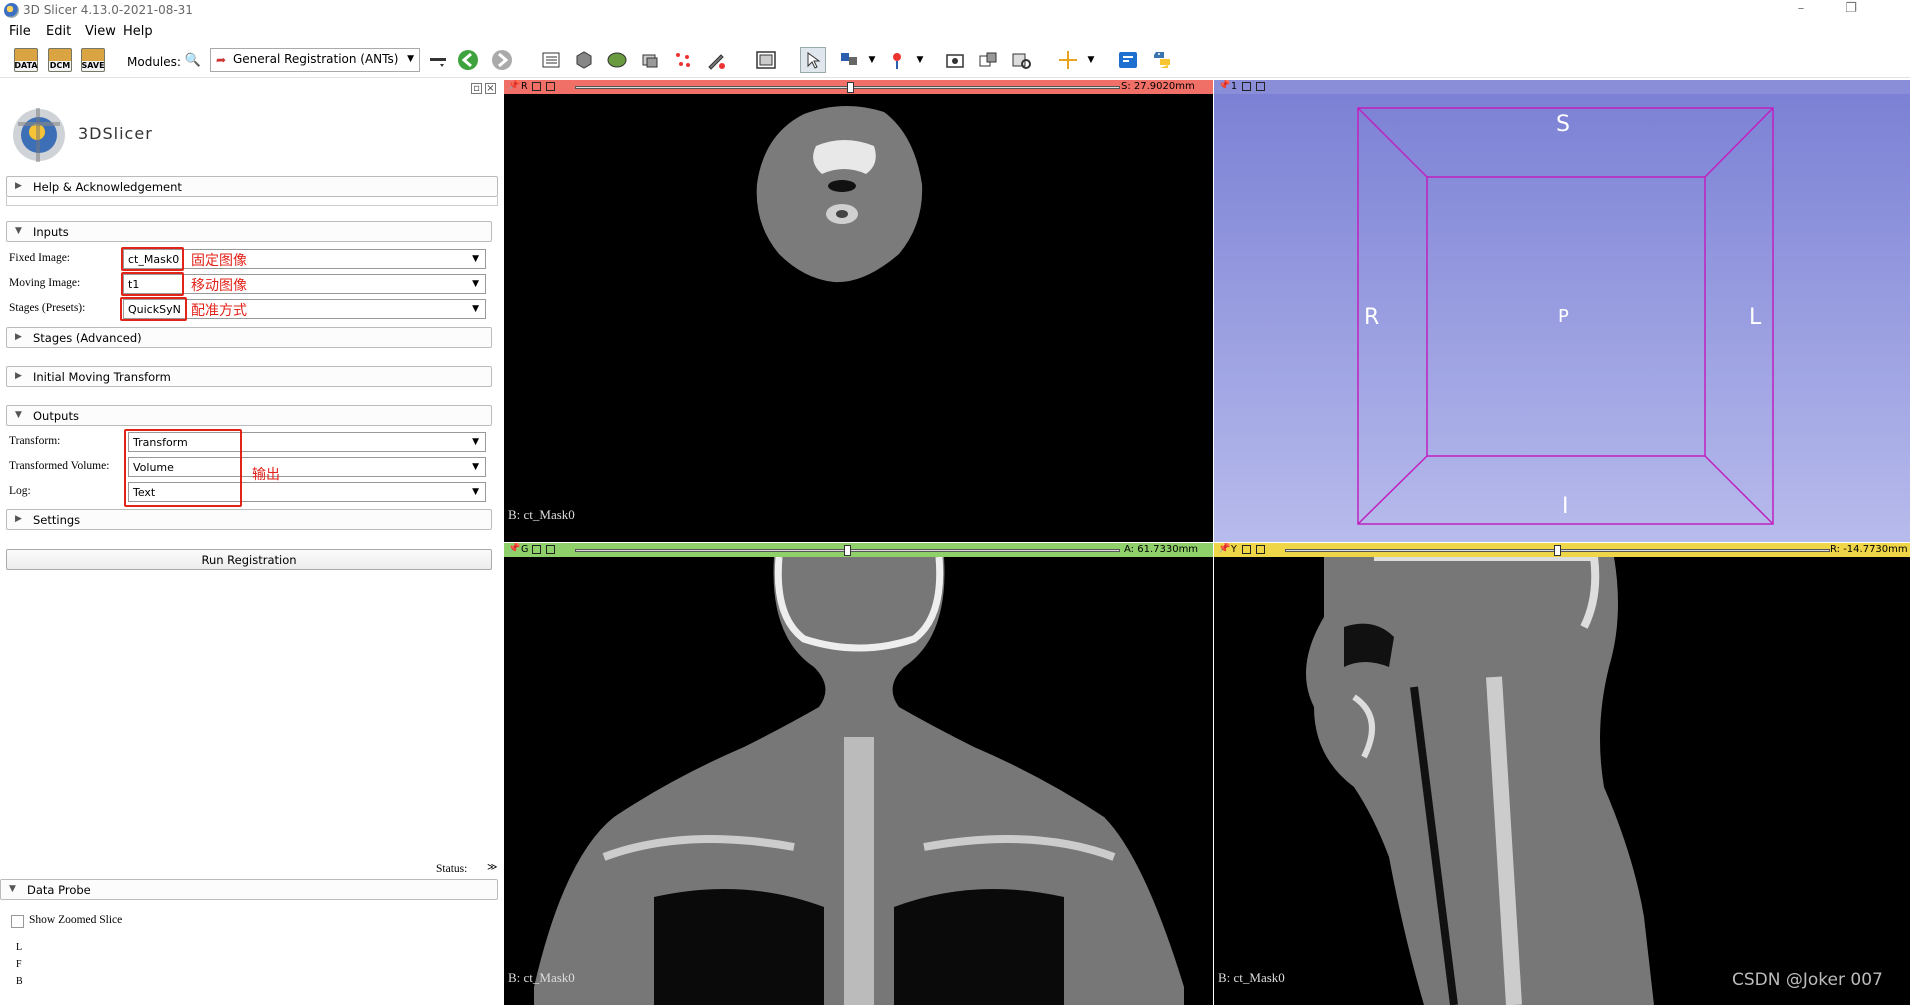  Describe the element at coordinates (115, 133) in the screenshot. I see `slicer-logo-text: 3DSlicer` at that location.